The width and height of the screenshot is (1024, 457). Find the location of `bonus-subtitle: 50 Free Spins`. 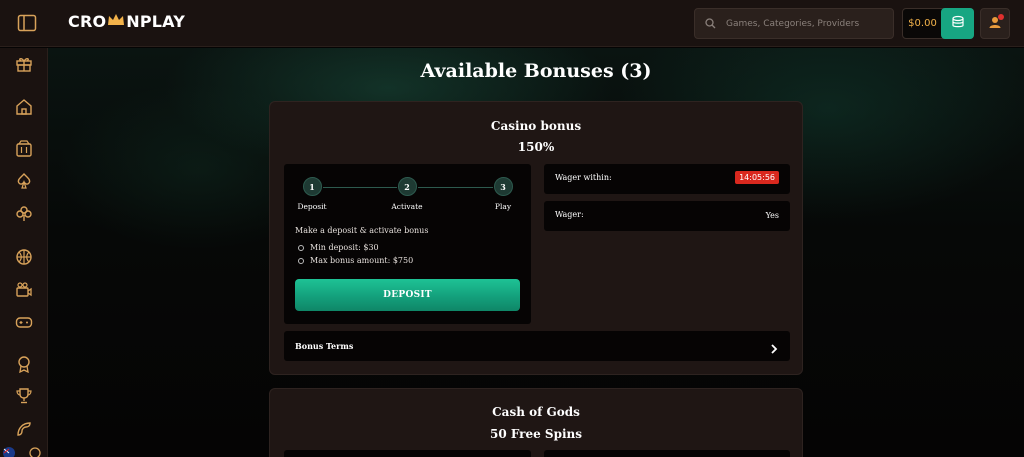

bonus-subtitle: 50 Free Spins is located at coordinates (536, 434).